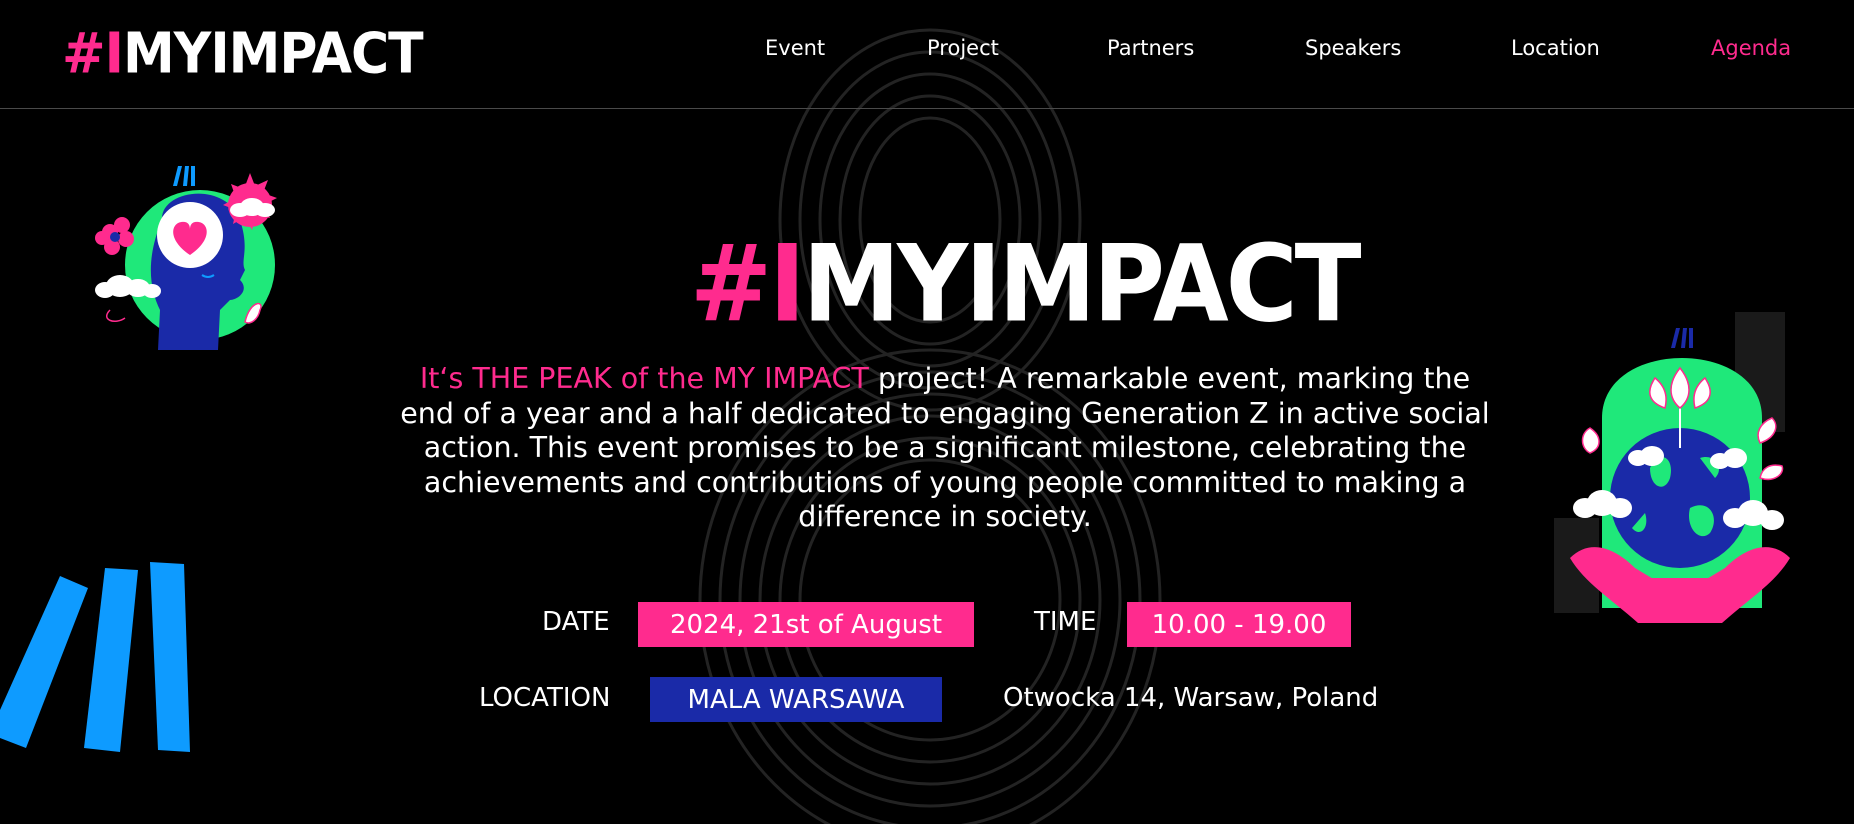  I want to click on hero-logo-rest: MYIMPACT, so click(1082, 285).